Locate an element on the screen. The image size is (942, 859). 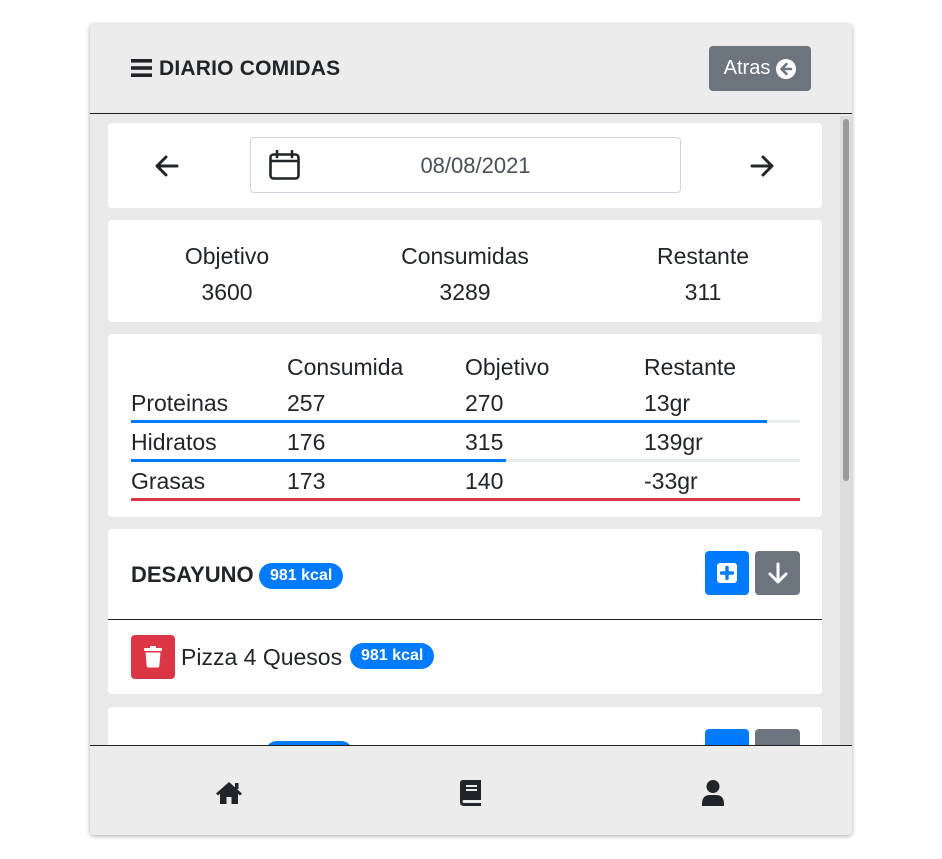
date-navigator: 08/08/2021 is located at coordinates (465, 165).